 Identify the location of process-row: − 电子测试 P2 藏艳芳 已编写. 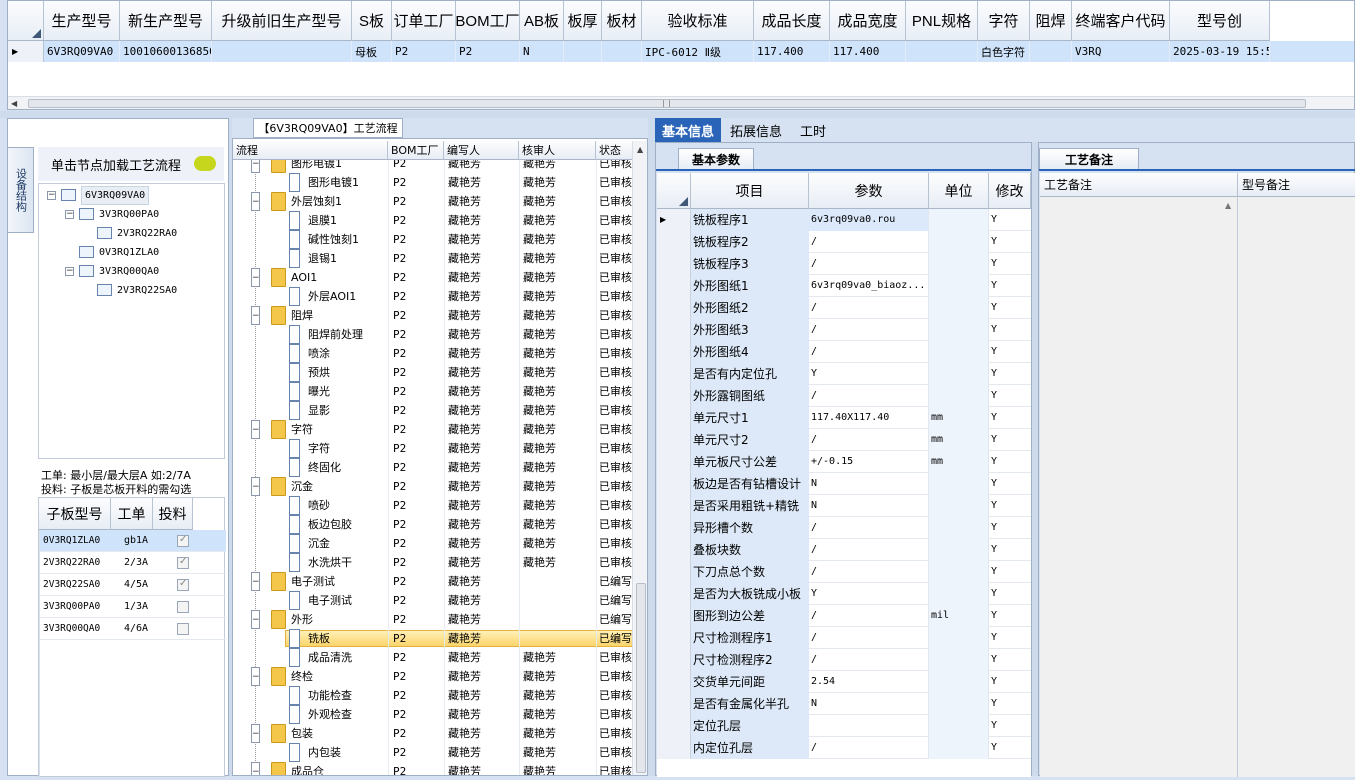
(433, 581).